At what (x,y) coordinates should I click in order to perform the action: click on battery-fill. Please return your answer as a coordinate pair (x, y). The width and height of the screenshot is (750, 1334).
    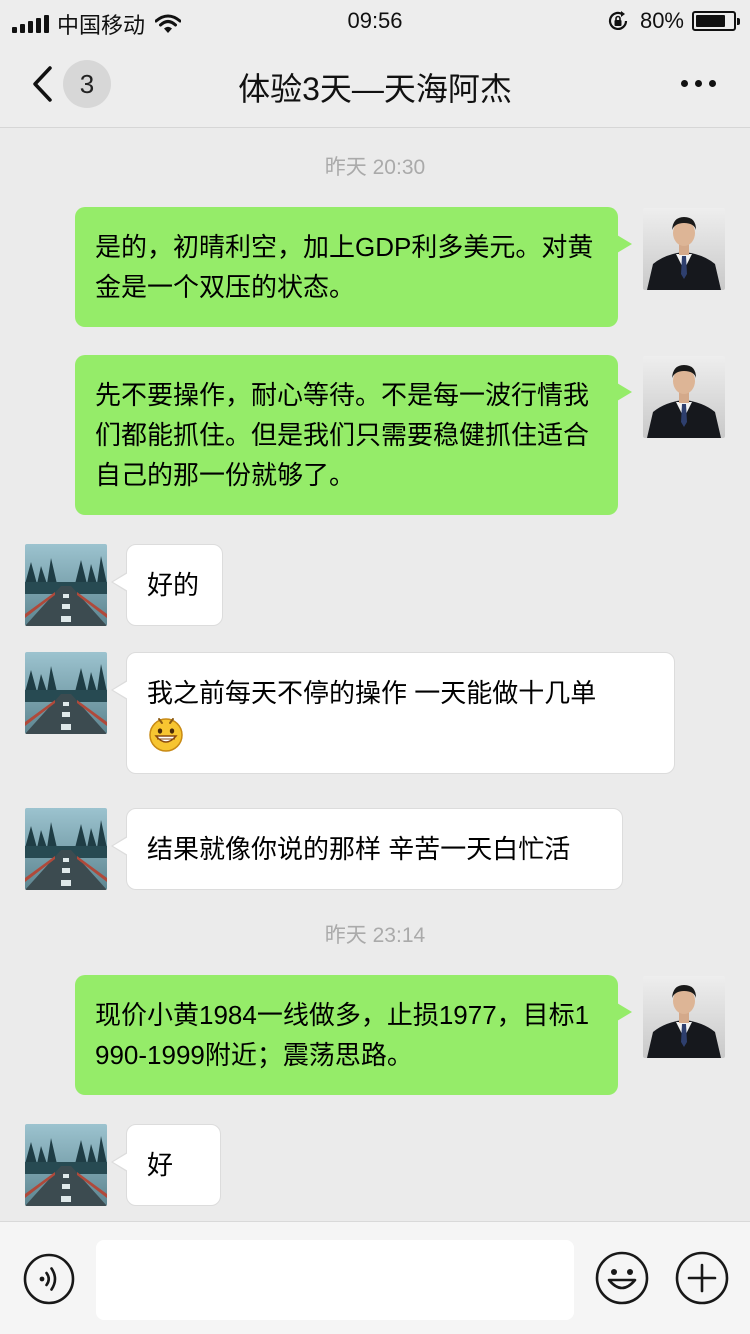
    Looking at the image, I should click on (710, 21).